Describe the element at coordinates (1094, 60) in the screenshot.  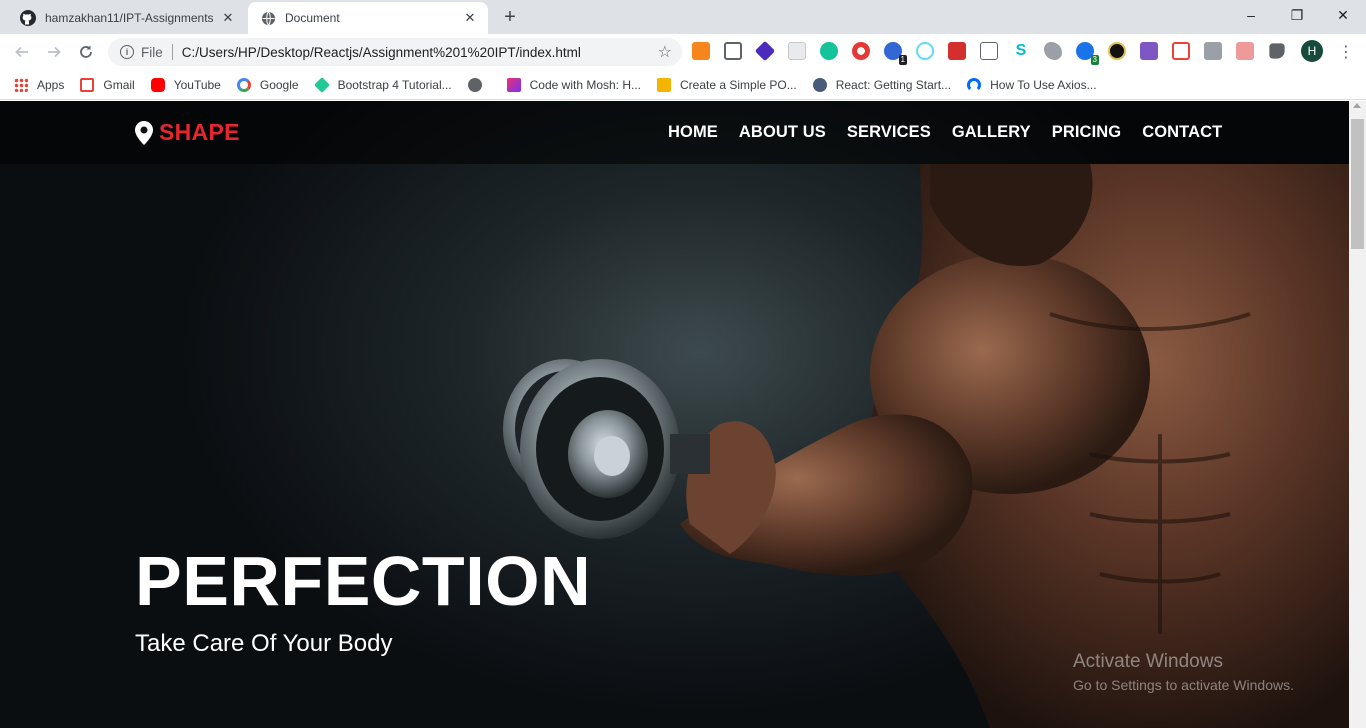
I see `badge: 3` at that location.